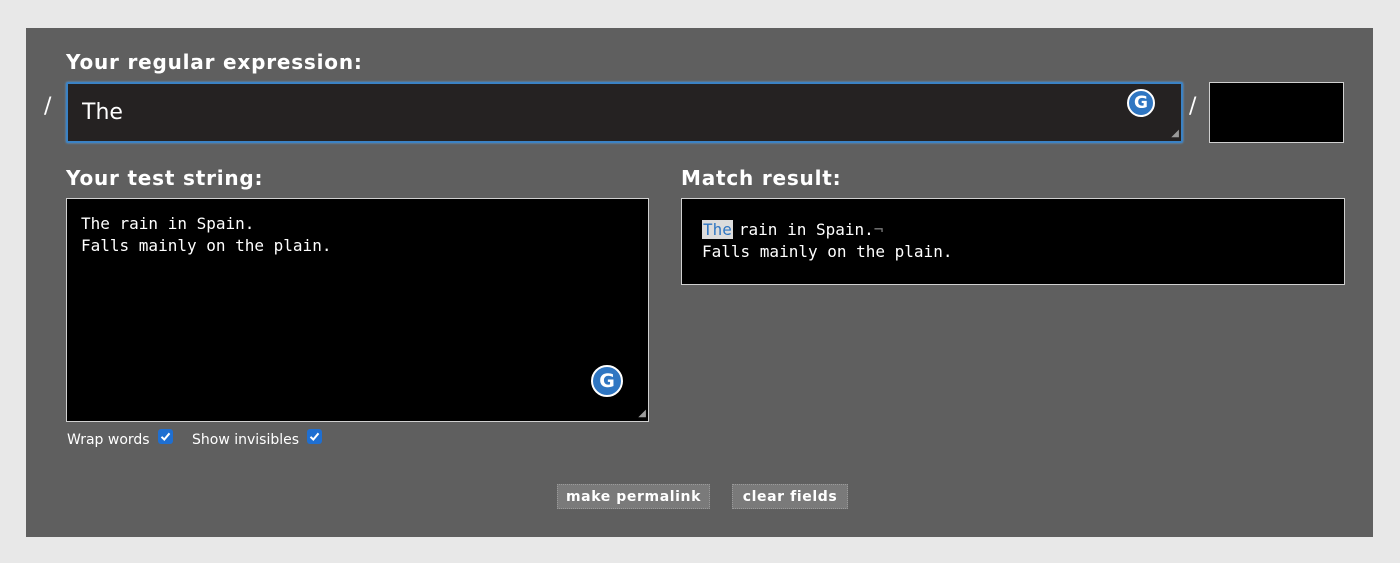 This screenshot has height=563, width=1400. I want to click on result-line-2: Falls mainly on the plain., so click(827, 251).